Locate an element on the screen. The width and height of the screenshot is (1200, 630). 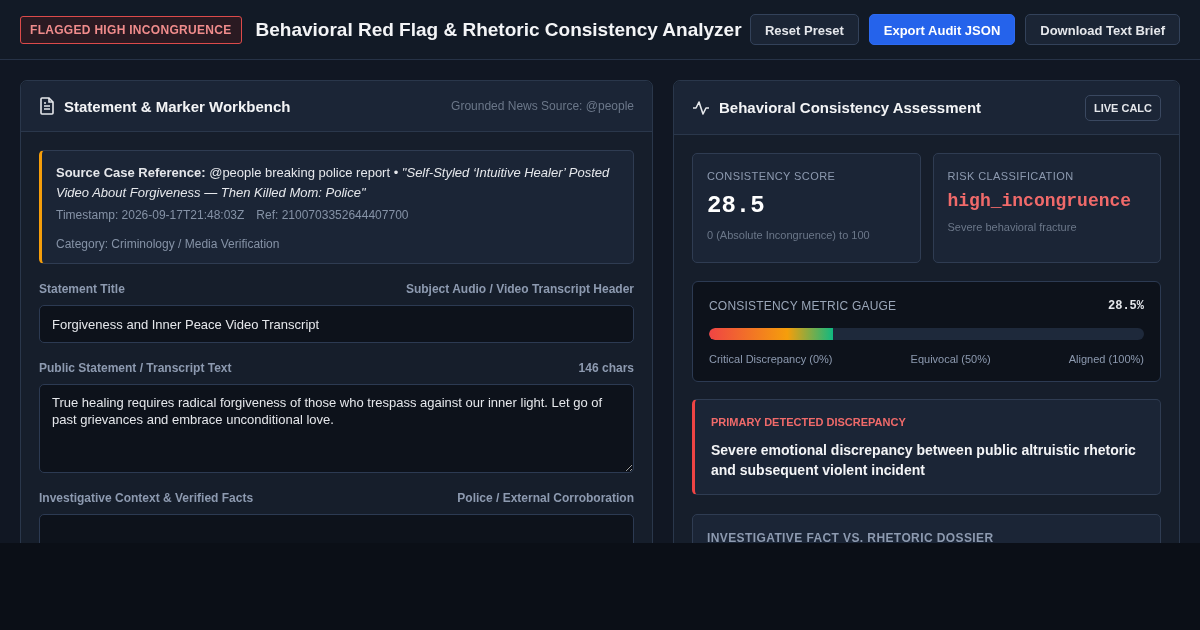
timestamp-text: Timestamp: 2026-09-17T21:48:03Z is located at coordinates (150, 215).